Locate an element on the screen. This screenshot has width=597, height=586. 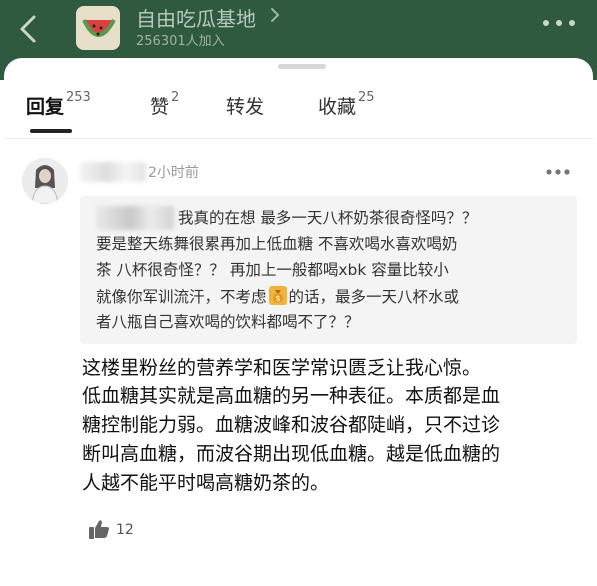
thumbs-up-icon is located at coordinates (99, 529).